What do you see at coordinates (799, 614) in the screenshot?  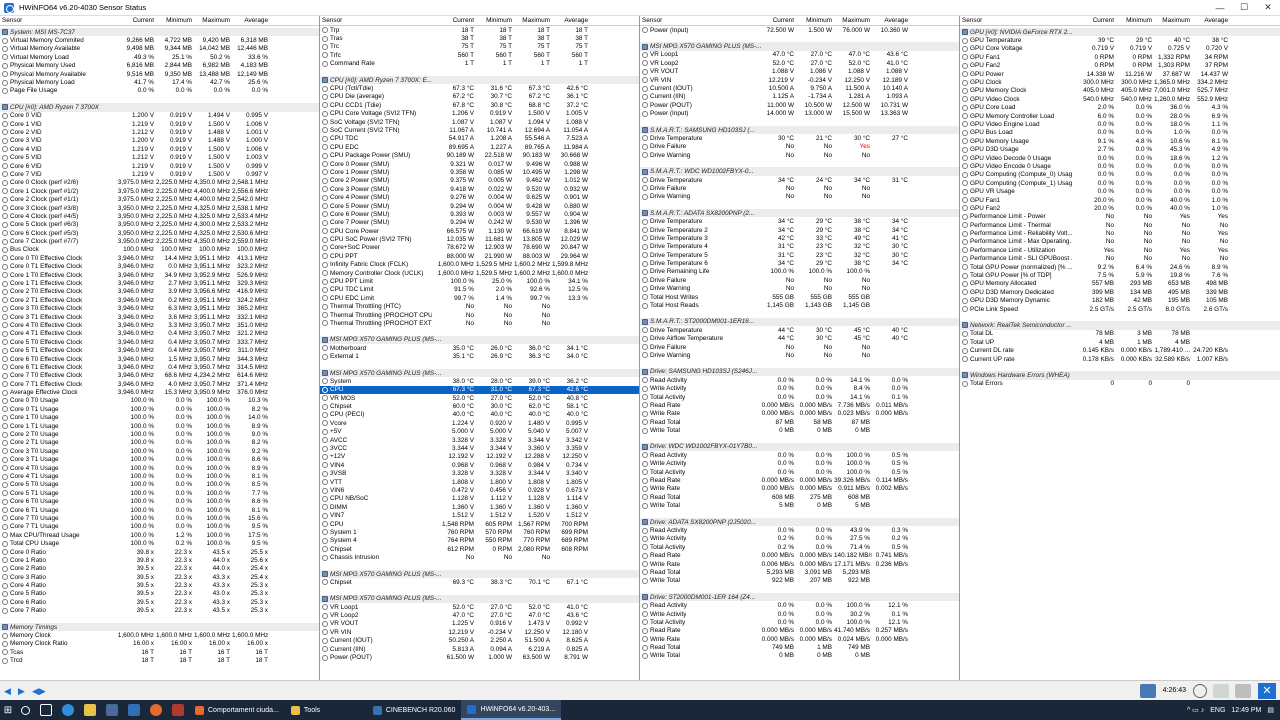 I see `sensor-row: Write Activity 0.0 % 0.0 % 30.2 % 0.1 %` at bounding box center [799, 614].